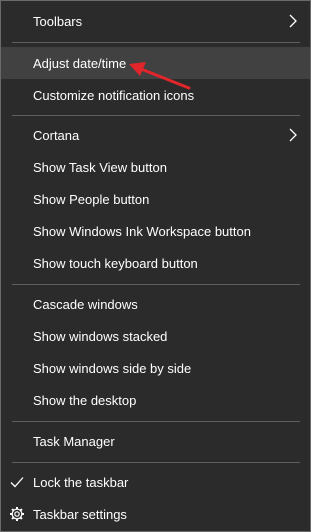 The width and height of the screenshot is (320, 532). Describe the element at coordinates (155, 514) in the screenshot. I see `menu-item-taskbar-settings: Taskbar settings` at that location.